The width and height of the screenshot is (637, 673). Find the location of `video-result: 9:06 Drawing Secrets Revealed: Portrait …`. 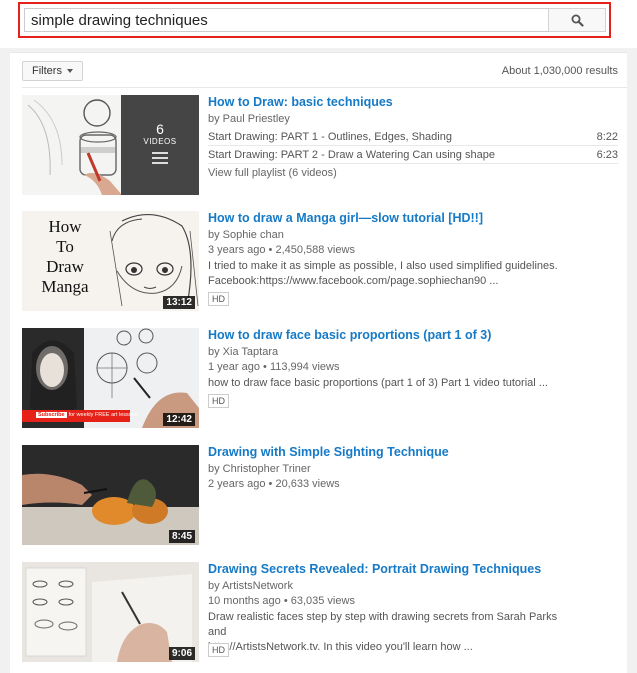

video-result: 9:06 Drawing Secrets Revealed: Portrait … is located at coordinates (320, 612).